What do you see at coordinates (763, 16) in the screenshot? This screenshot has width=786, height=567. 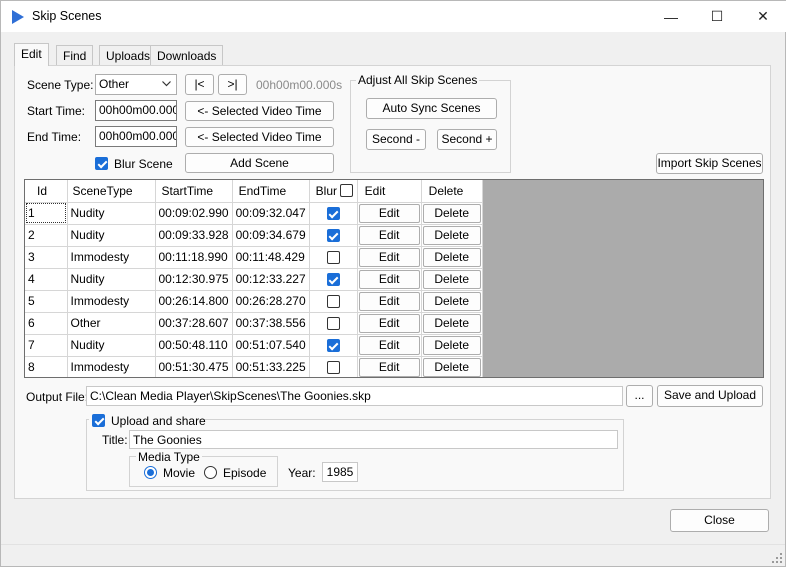 I see `close-window-button: ✕` at bounding box center [763, 16].